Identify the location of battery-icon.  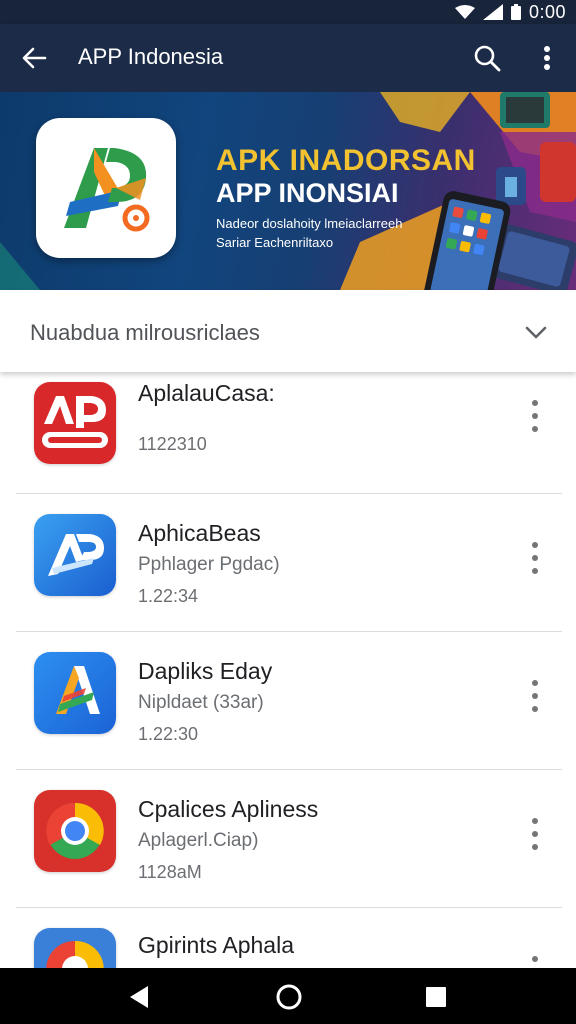
(515, 12).